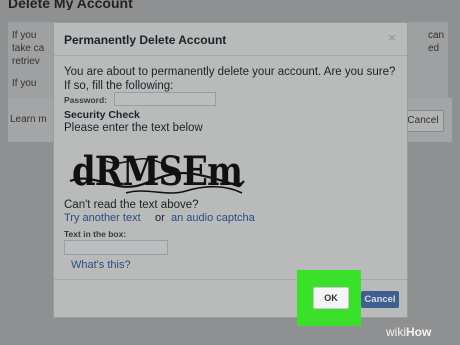 Image resolution: width=460 pixels, height=345 pixels. What do you see at coordinates (133, 128) in the screenshot?
I see `captcha-instruction: Please enter the text below` at bounding box center [133, 128].